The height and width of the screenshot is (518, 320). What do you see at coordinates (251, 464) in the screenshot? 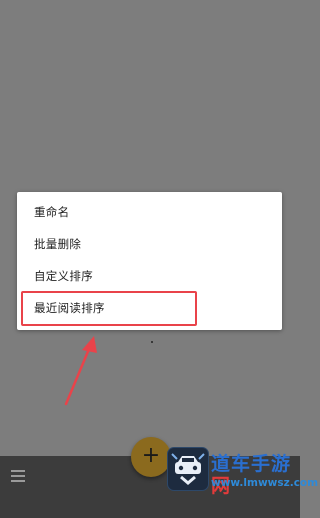
I see `watermark-brand-blue: 道车手游` at bounding box center [251, 464].